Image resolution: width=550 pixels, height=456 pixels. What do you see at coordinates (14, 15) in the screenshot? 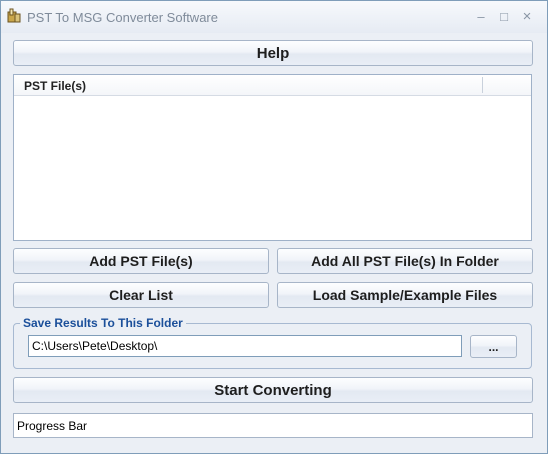
I see `app-icon` at bounding box center [14, 15].